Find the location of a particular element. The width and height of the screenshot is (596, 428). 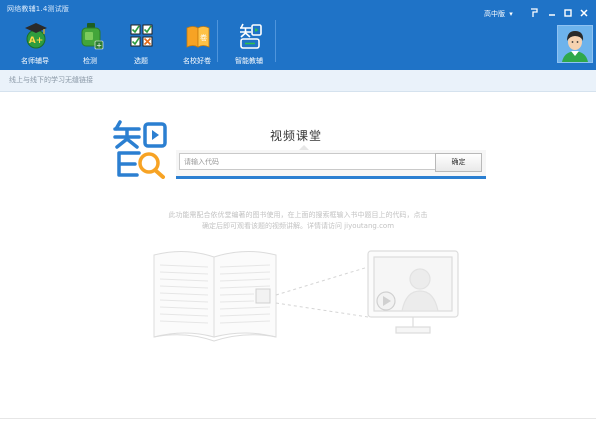

dashed-connector is located at coordinates (322, 292).